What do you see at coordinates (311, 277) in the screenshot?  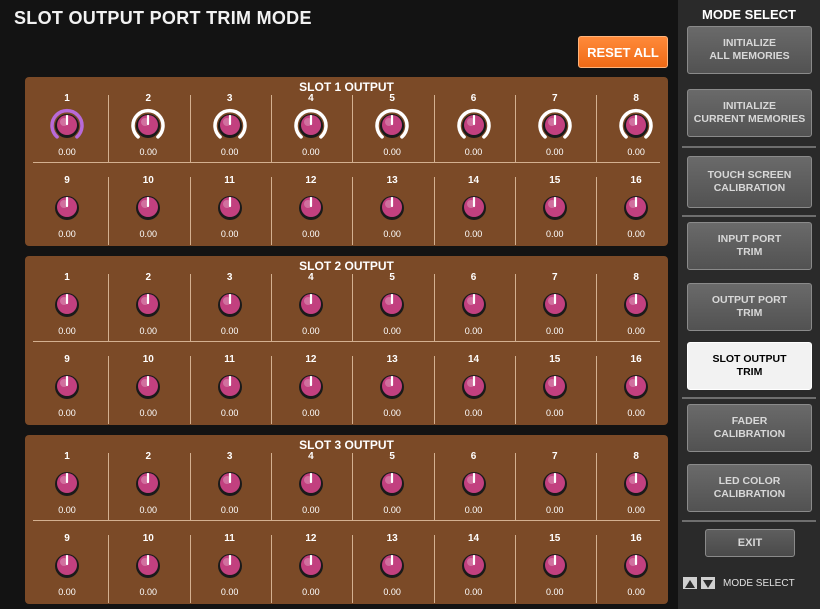 I see `channel-number: 4` at bounding box center [311, 277].